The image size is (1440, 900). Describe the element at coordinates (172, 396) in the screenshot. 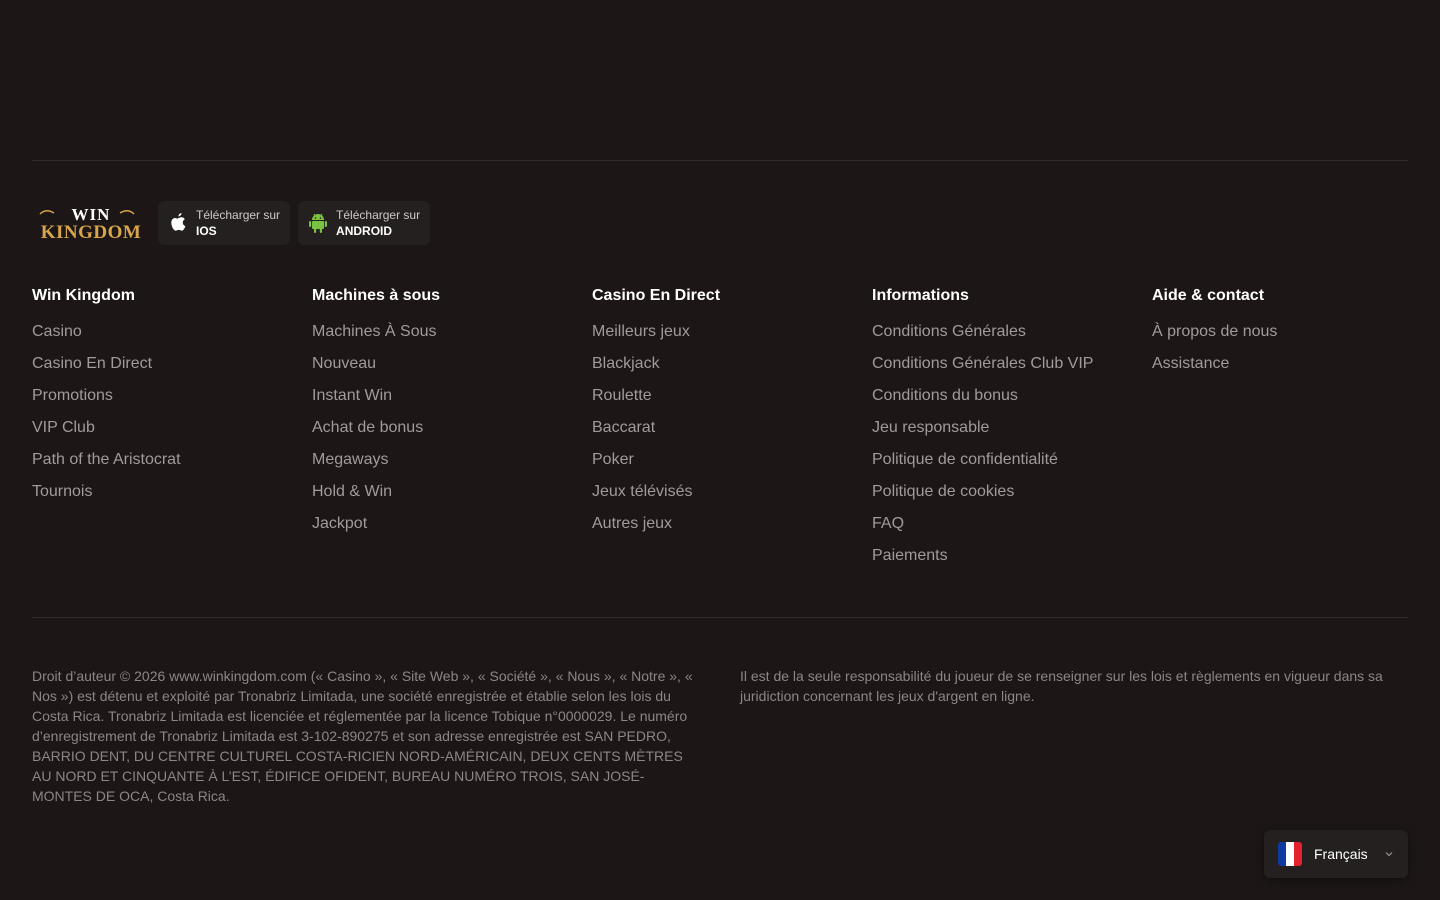

I see `footer-link: Promotions` at that location.